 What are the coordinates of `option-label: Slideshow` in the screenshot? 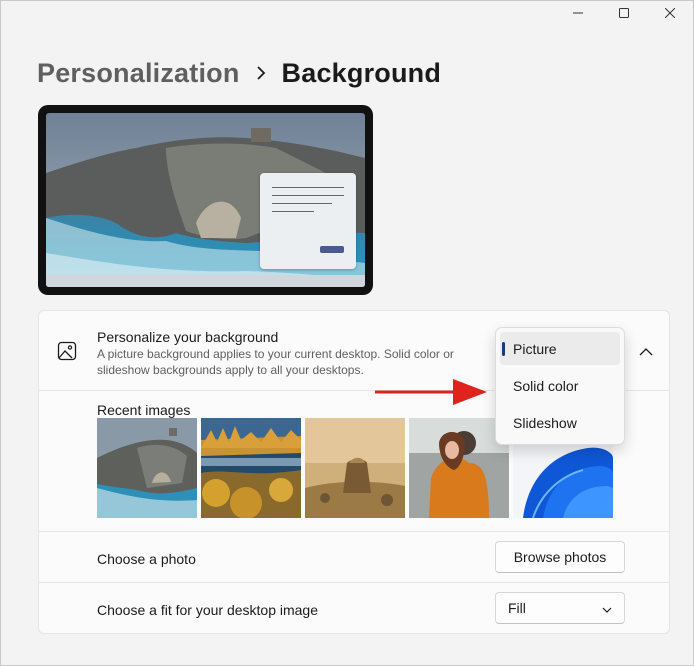 It's located at (545, 422).